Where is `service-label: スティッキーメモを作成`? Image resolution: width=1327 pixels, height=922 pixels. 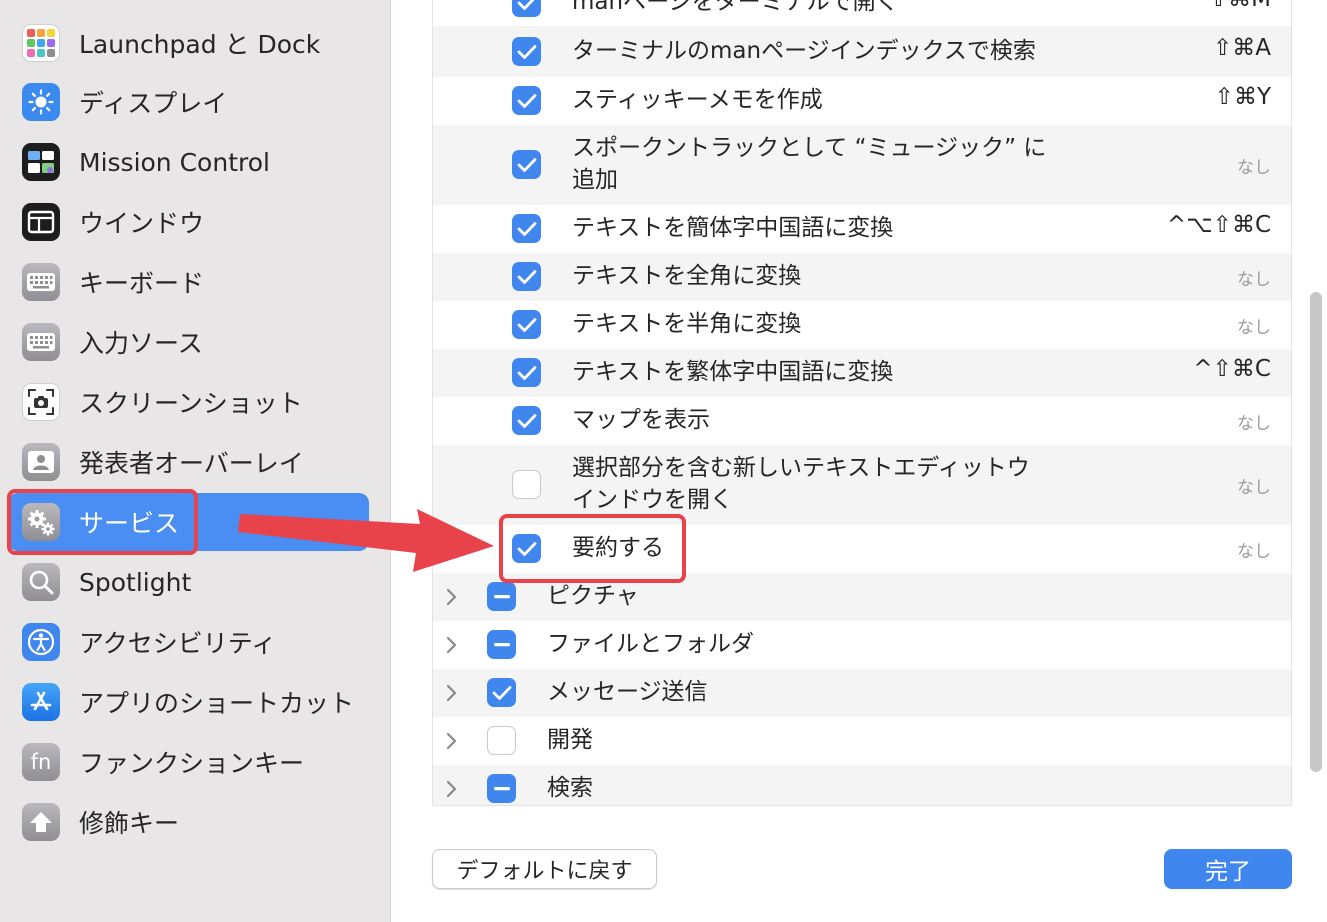
service-label: スティッキーメモを作成 is located at coordinates (697, 100).